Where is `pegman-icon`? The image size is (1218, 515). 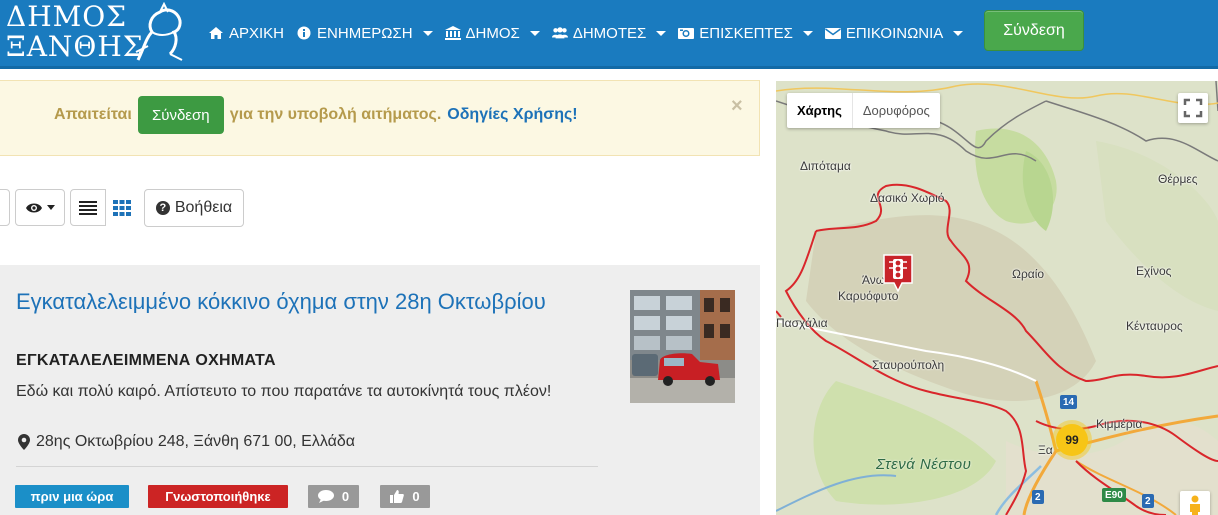 pegman-icon is located at coordinates (1195, 505).